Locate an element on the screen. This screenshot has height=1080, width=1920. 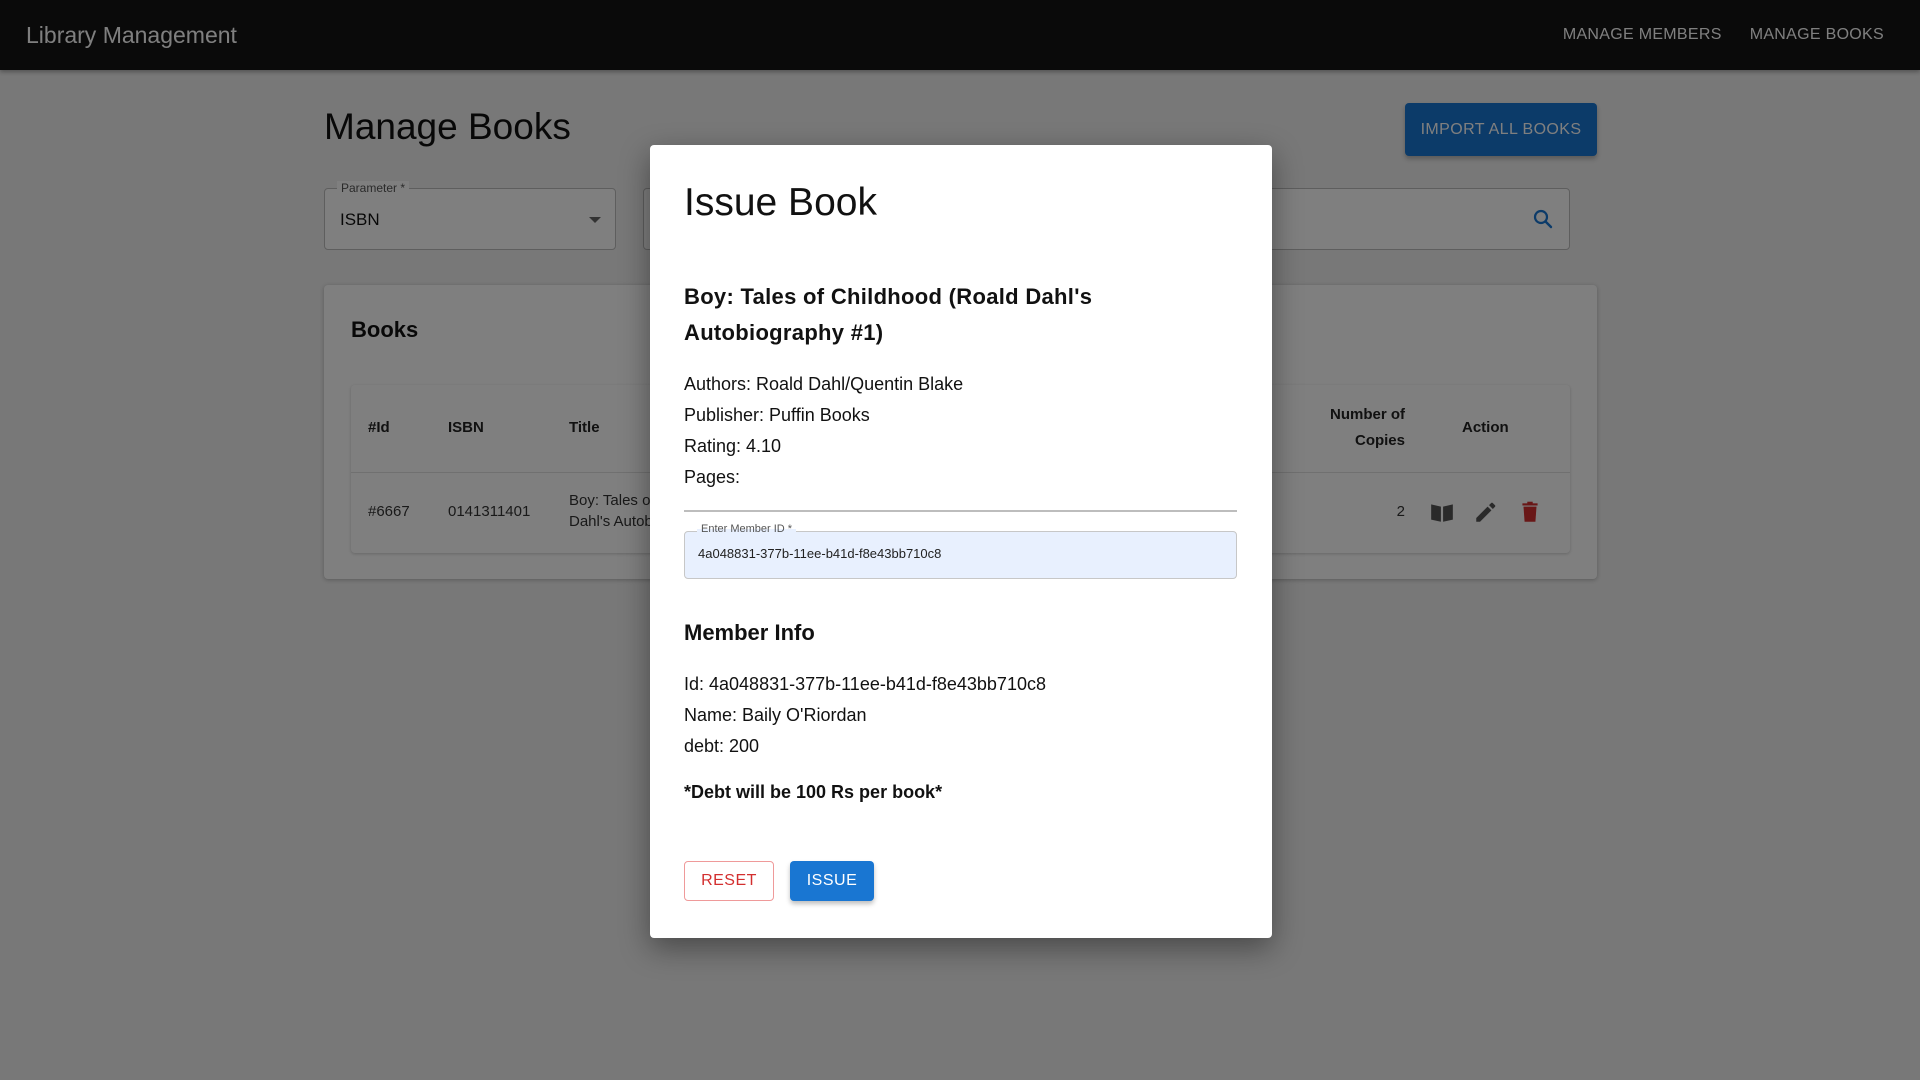
member-info-heading: Member Info is located at coordinates (749, 632).